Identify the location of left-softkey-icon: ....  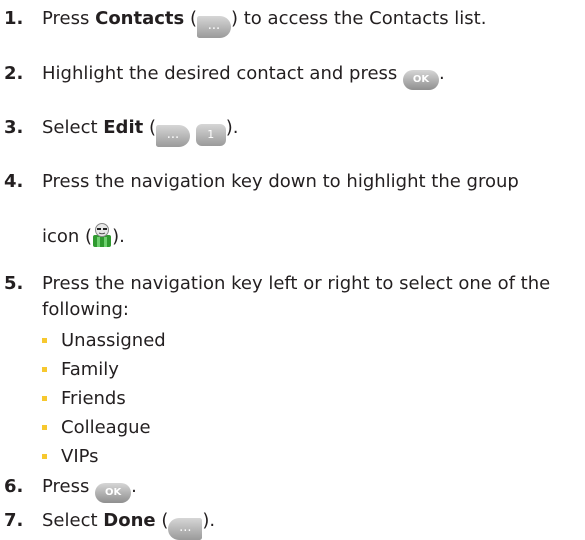
(185, 529).